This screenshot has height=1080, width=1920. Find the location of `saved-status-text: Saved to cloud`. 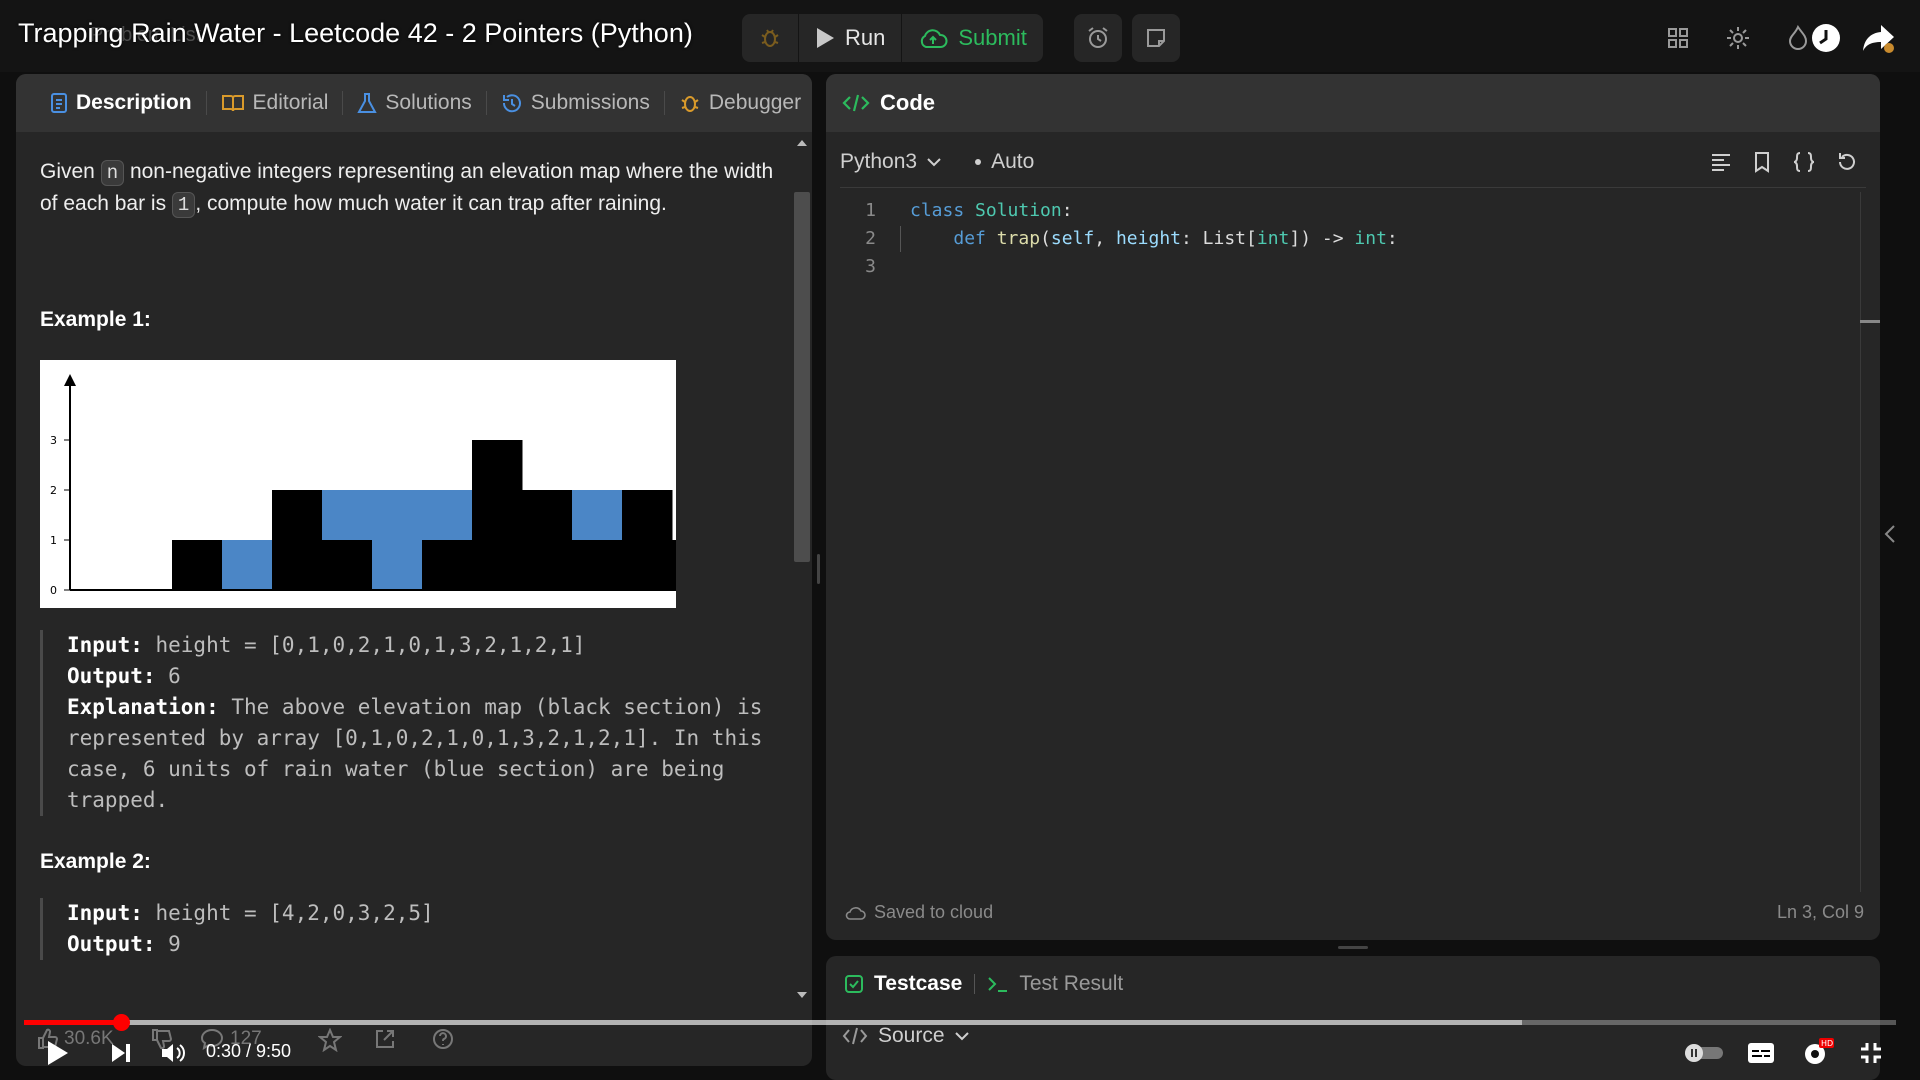

saved-status-text: Saved to cloud is located at coordinates (934, 912).